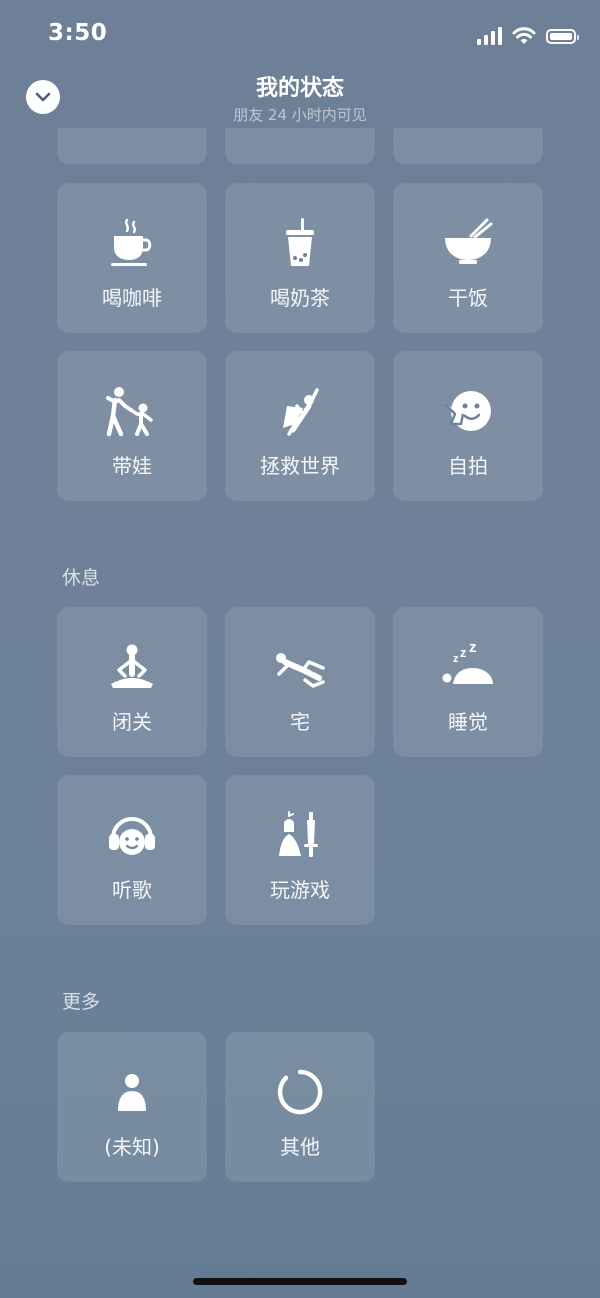 The image size is (600, 1298). Describe the element at coordinates (300, 298) in the screenshot. I see `tile-label: 喝奶茶` at that location.